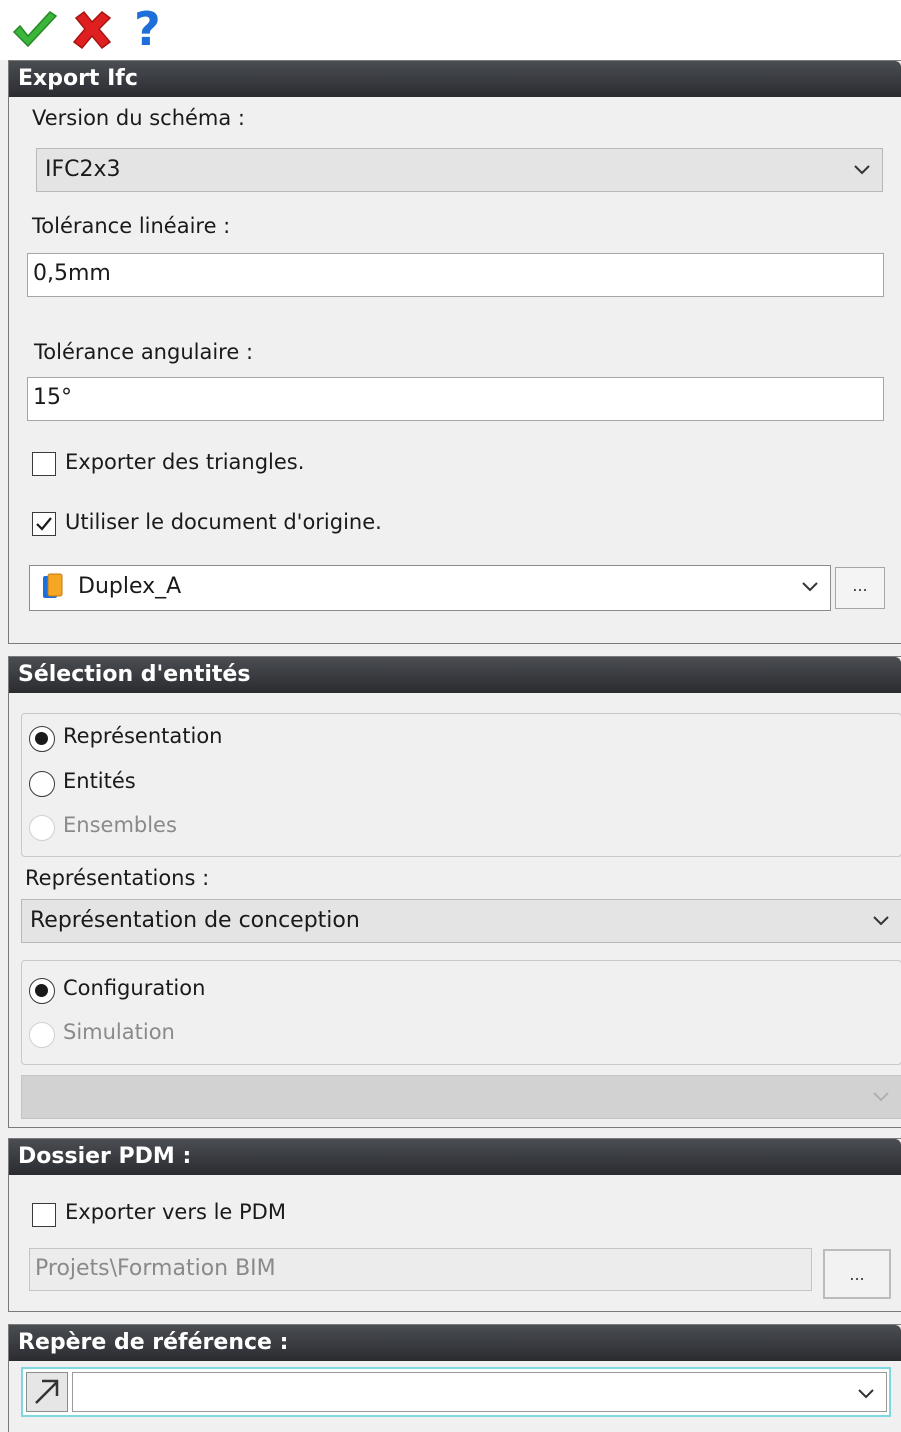  Describe the element at coordinates (120, 825) in the screenshot. I see `sets-option-label: Ensembles` at that location.